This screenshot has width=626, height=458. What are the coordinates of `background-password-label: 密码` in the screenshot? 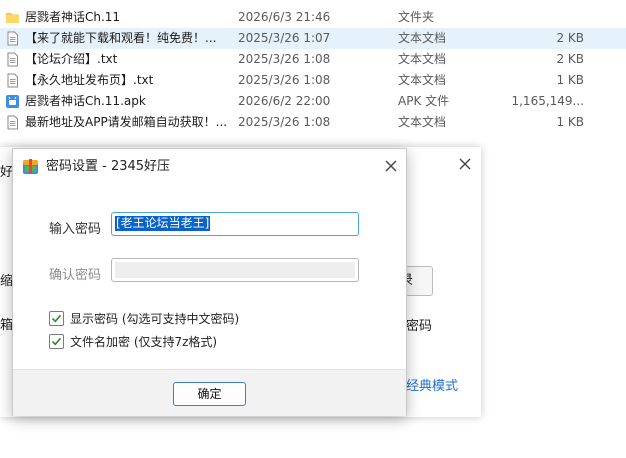 It's located at (419, 326).